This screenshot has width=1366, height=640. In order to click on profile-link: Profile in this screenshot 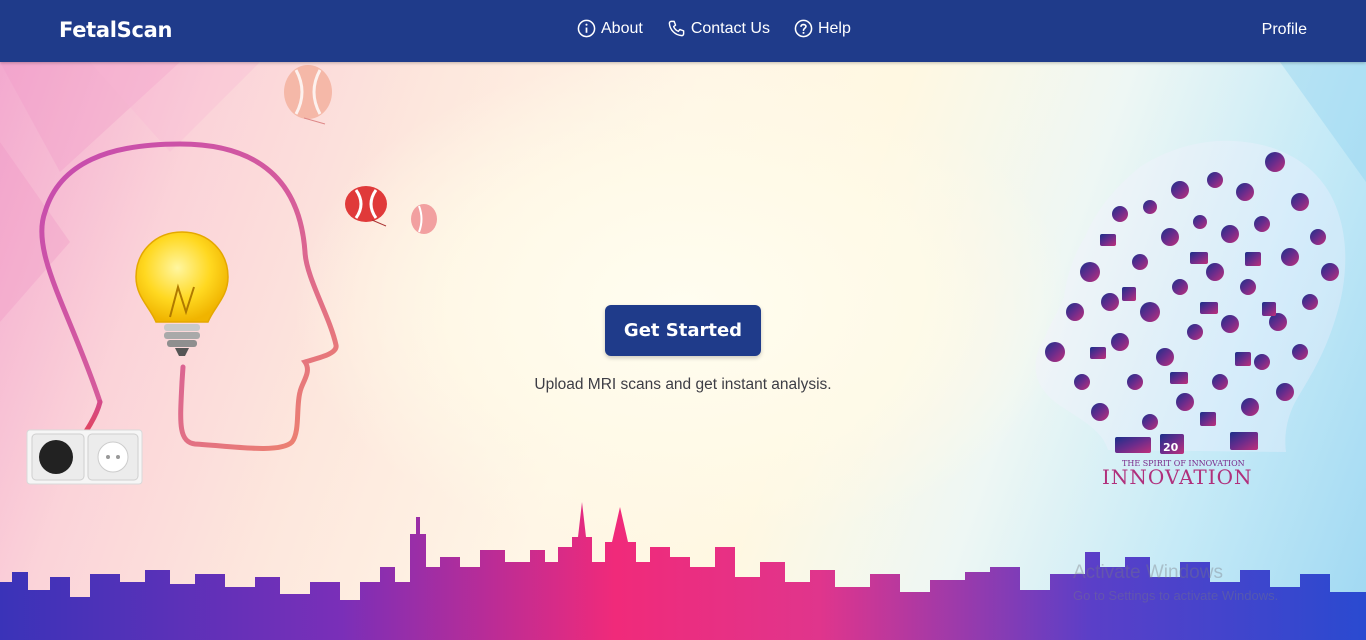, I will do `click(1284, 30)`.